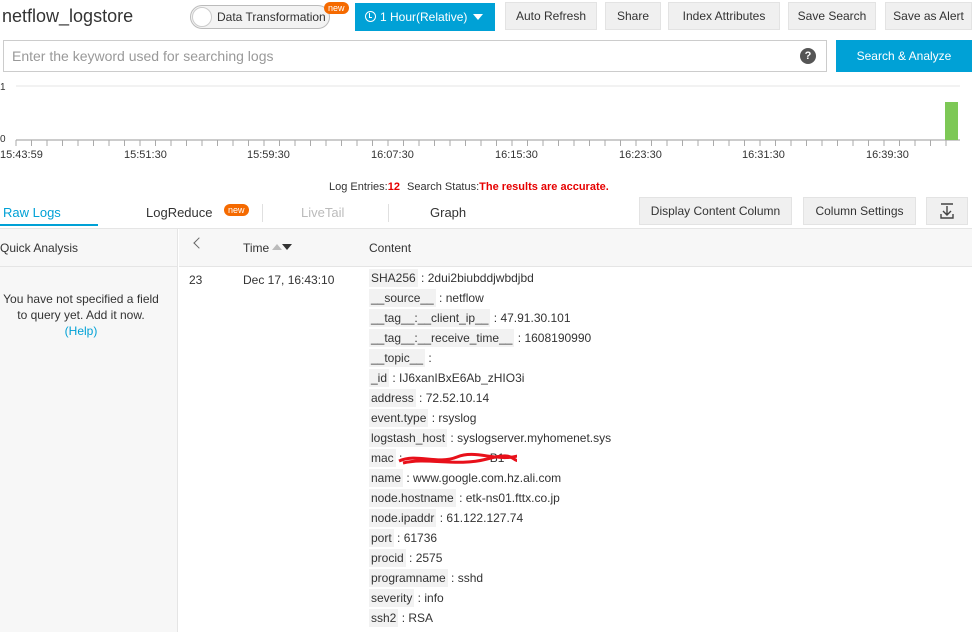  What do you see at coordinates (557, 338) in the screenshot?
I see `field-value: 1608190990` at bounding box center [557, 338].